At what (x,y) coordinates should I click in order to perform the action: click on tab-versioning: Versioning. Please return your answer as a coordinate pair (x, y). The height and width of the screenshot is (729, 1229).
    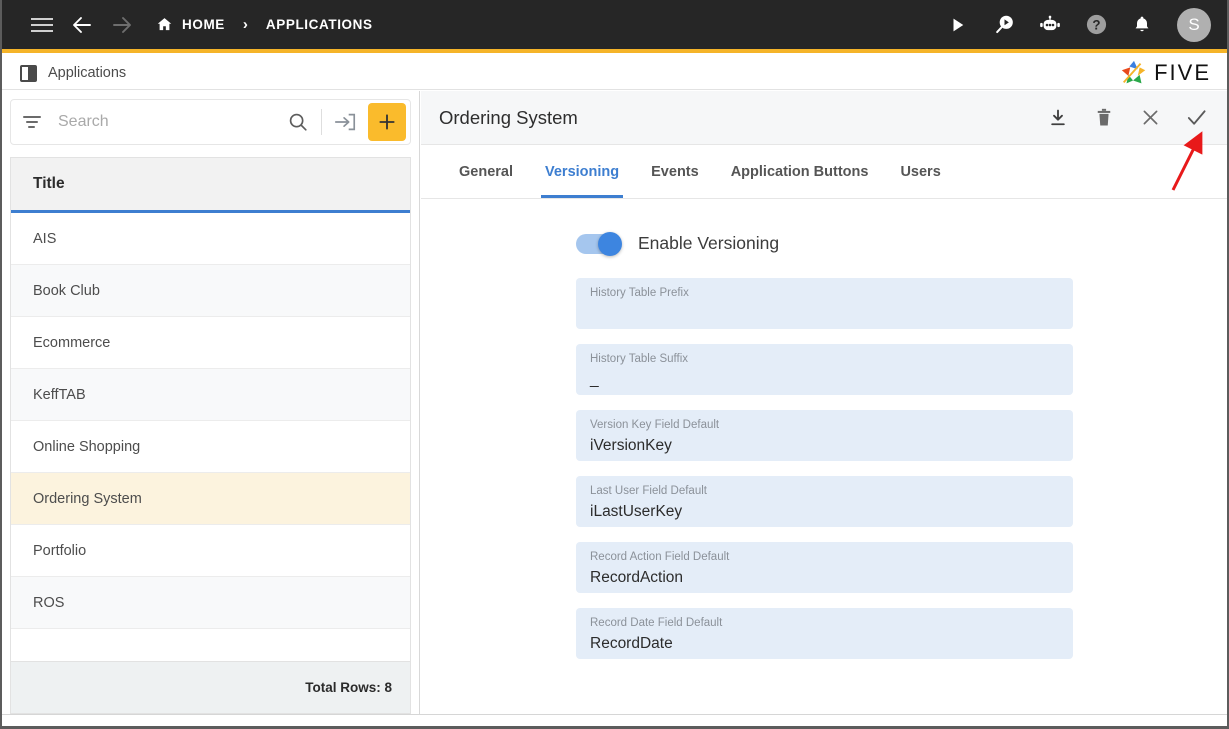
    Looking at the image, I should click on (582, 171).